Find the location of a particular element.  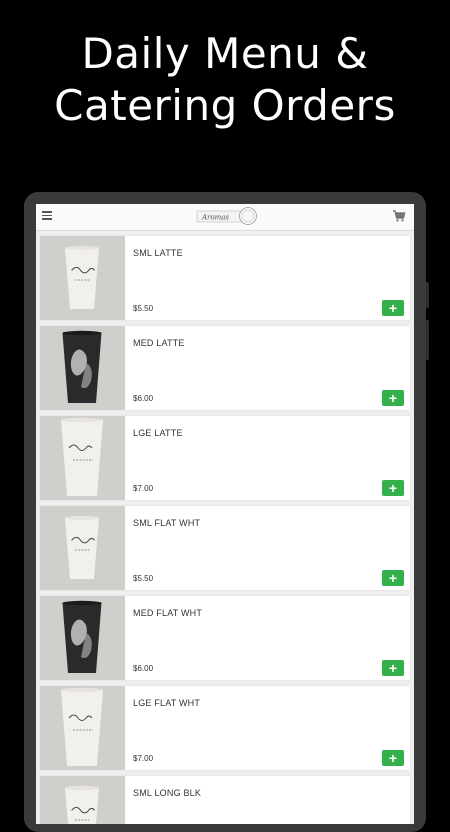

tablet-side-button is located at coordinates (427, 295).